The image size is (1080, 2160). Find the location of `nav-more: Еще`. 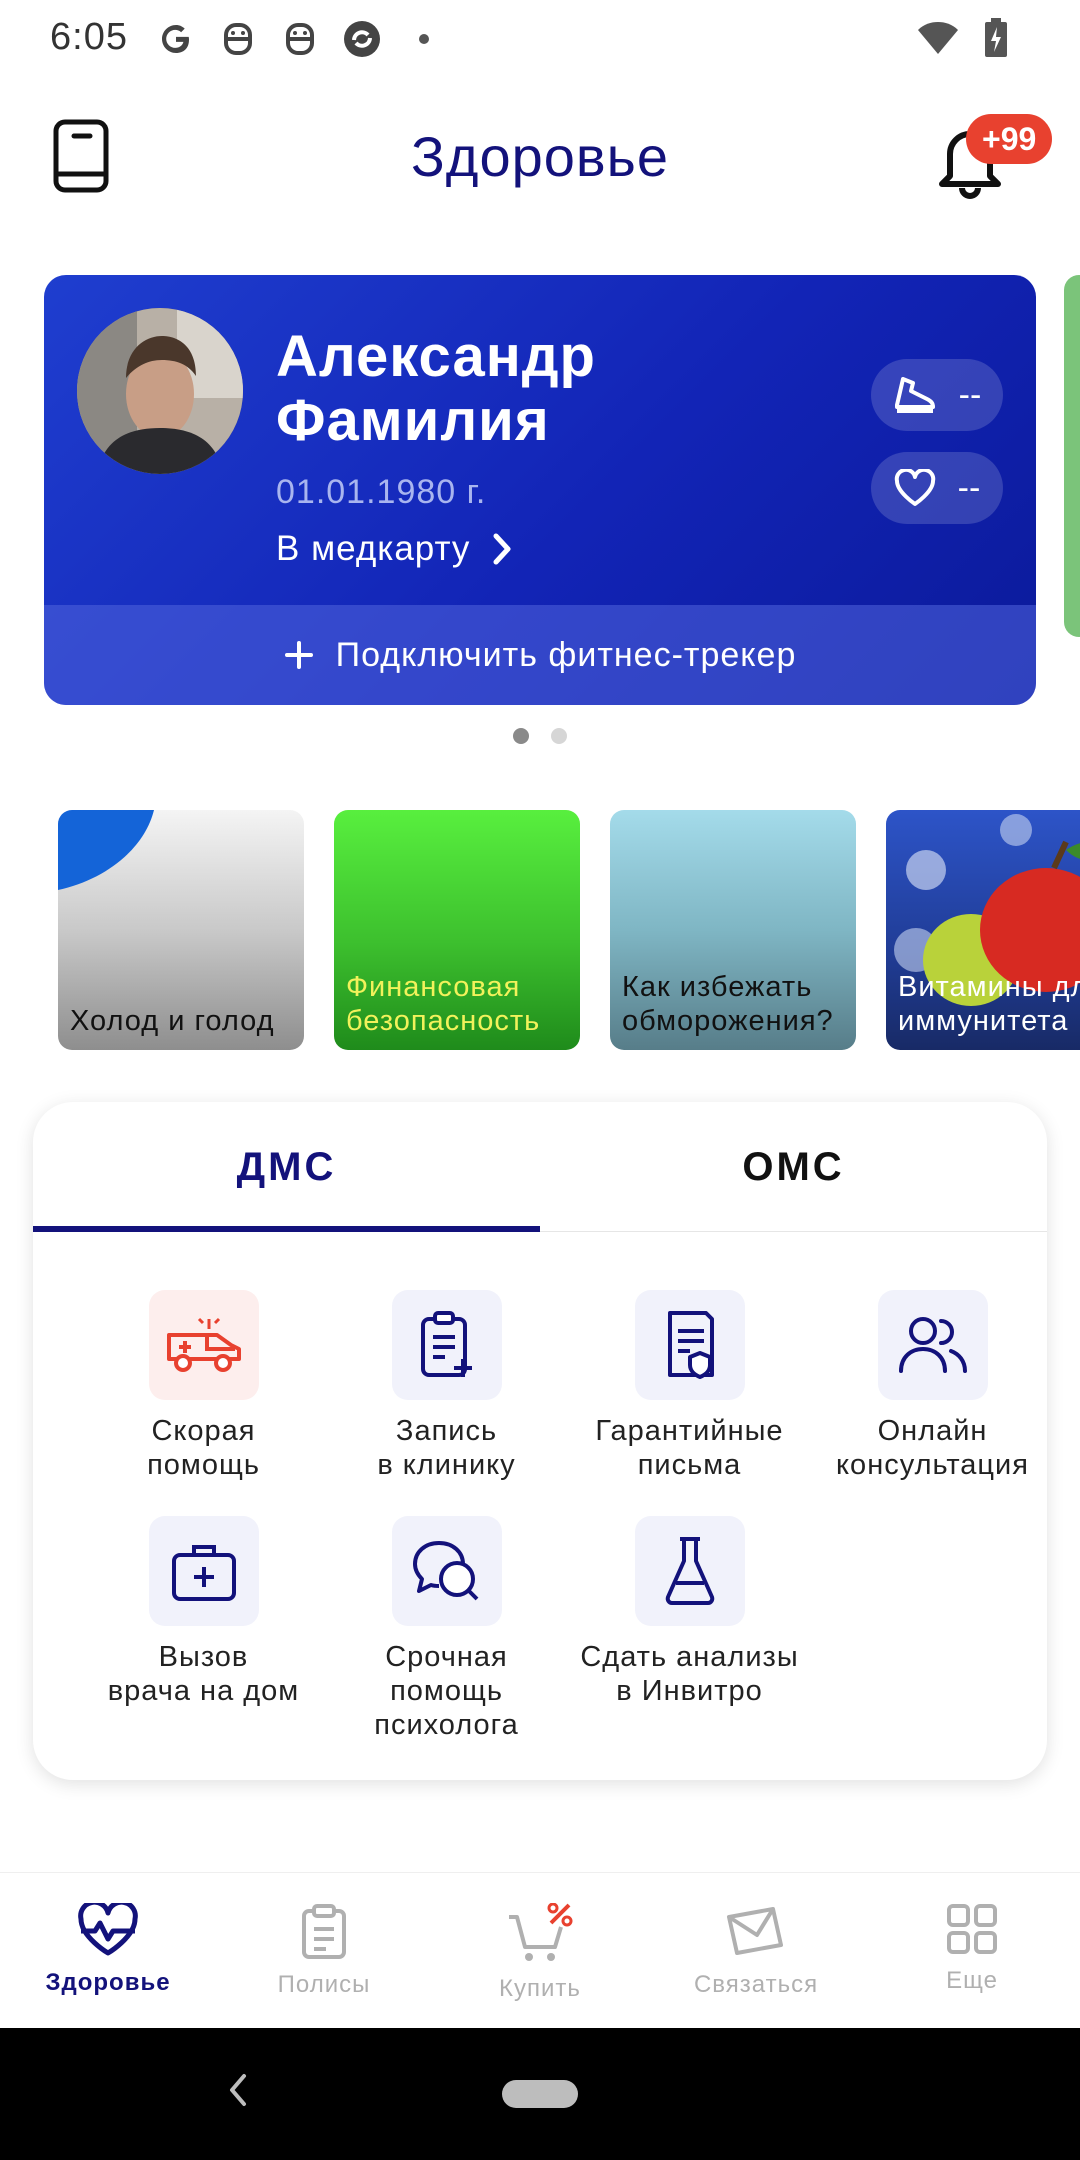

nav-more: Еще is located at coordinates (972, 1951).